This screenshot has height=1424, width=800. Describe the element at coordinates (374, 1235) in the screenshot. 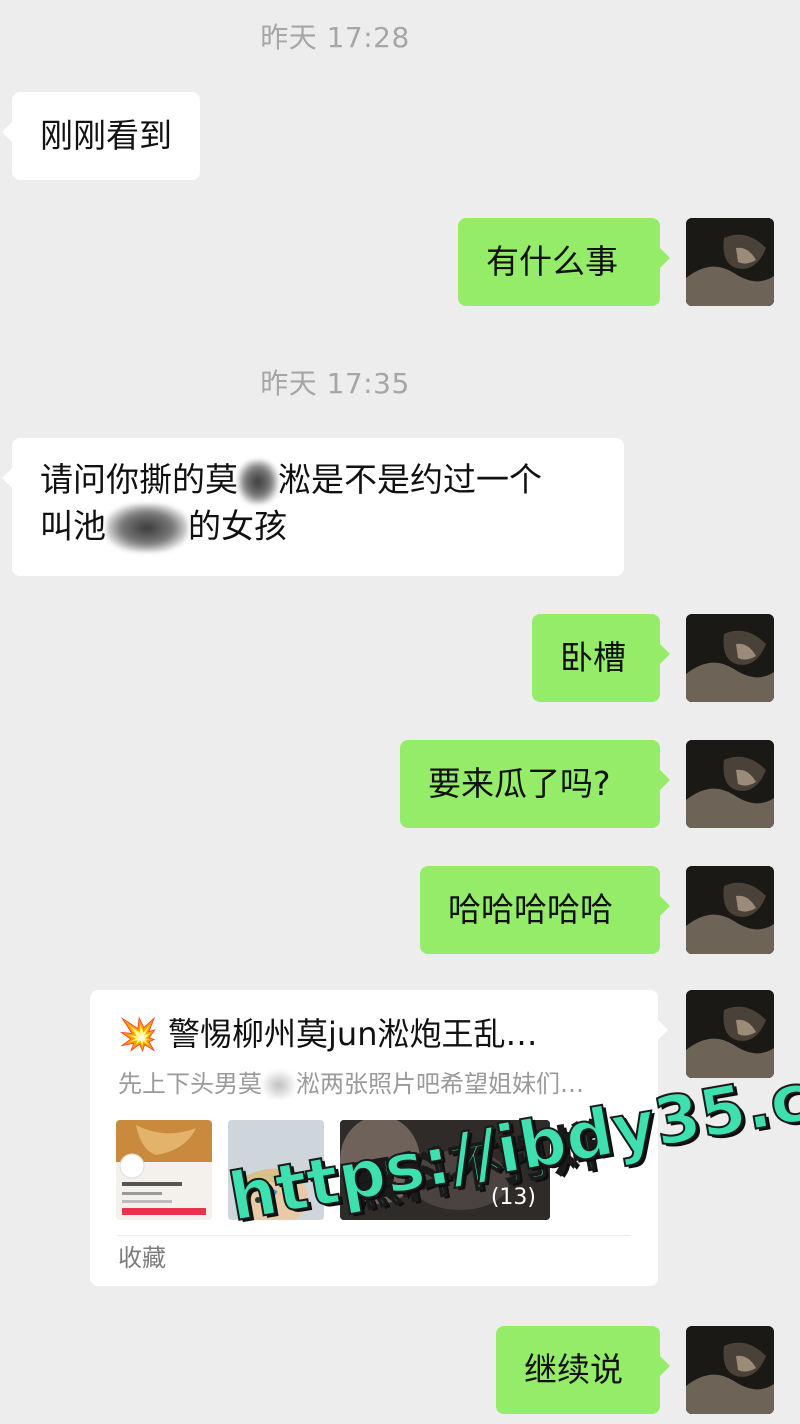

I see `card-divider` at that location.